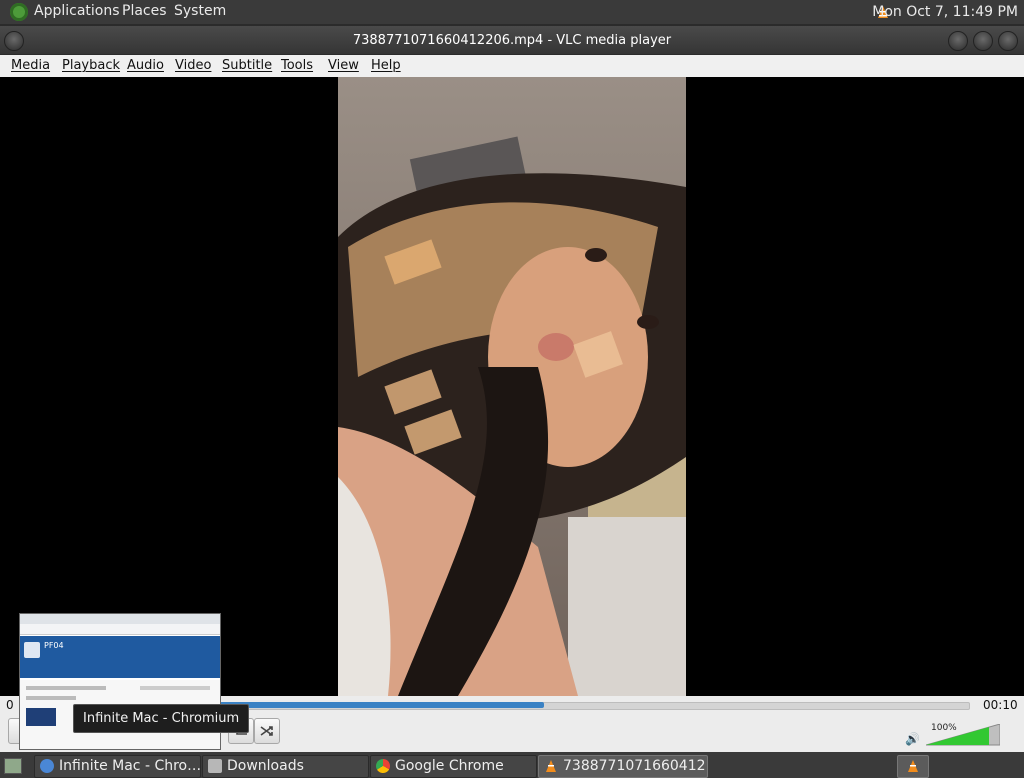  Describe the element at coordinates (1008, 41) in the screenshot. I see `close-button` at that location.